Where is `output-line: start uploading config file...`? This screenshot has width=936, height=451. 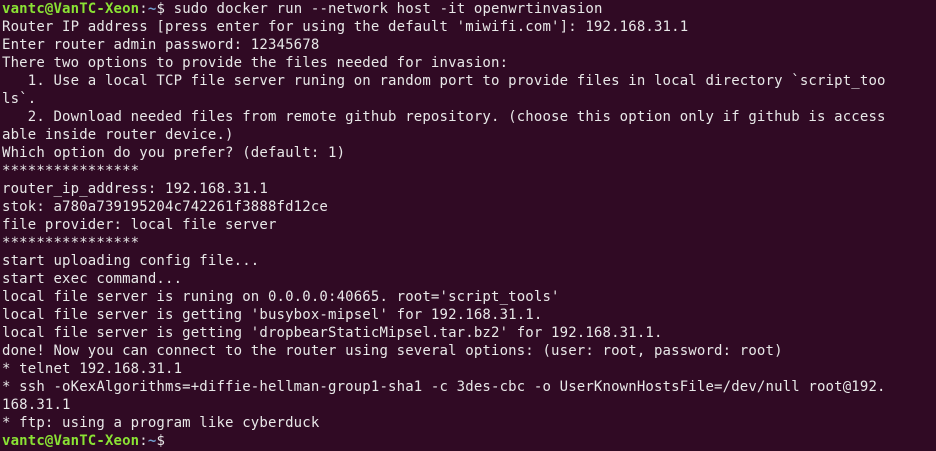 output-line: start uploading config file... is located at coordinates (131, 261).